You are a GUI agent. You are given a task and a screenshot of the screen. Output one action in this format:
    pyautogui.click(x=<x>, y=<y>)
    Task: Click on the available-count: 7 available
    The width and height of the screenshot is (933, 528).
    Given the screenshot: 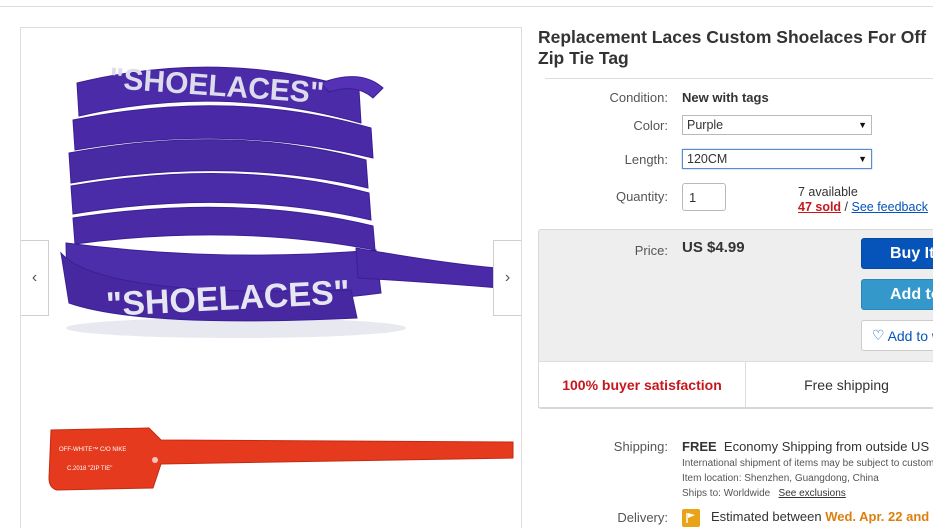 What is the action you would take?
    pyautogui.click(x=828, y=192)
    